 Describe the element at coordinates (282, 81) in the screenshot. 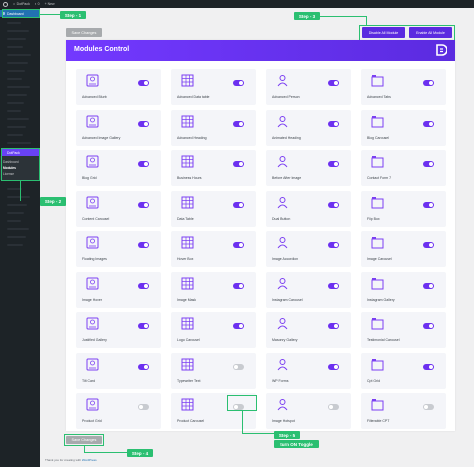

I see `person-icon` at that location.